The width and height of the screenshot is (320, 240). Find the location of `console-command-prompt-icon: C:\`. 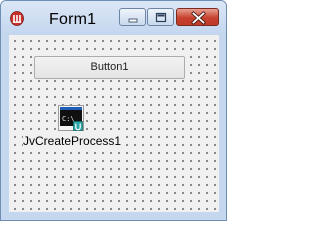

console-command-prompt-icon: C:\ is located at coordinates (71, 118).